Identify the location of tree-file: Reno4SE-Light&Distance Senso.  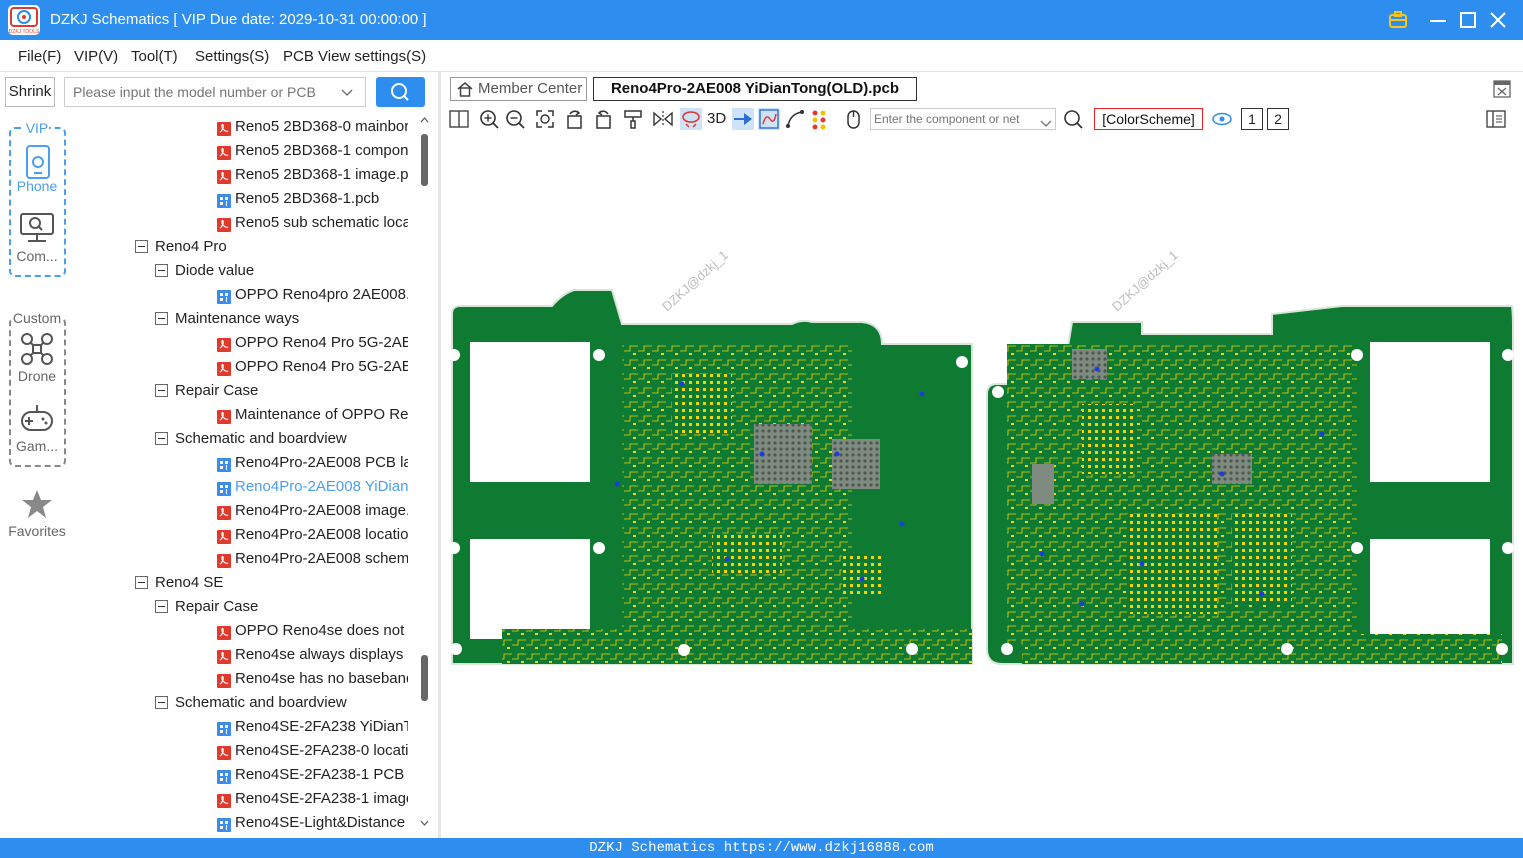
(241, 823).